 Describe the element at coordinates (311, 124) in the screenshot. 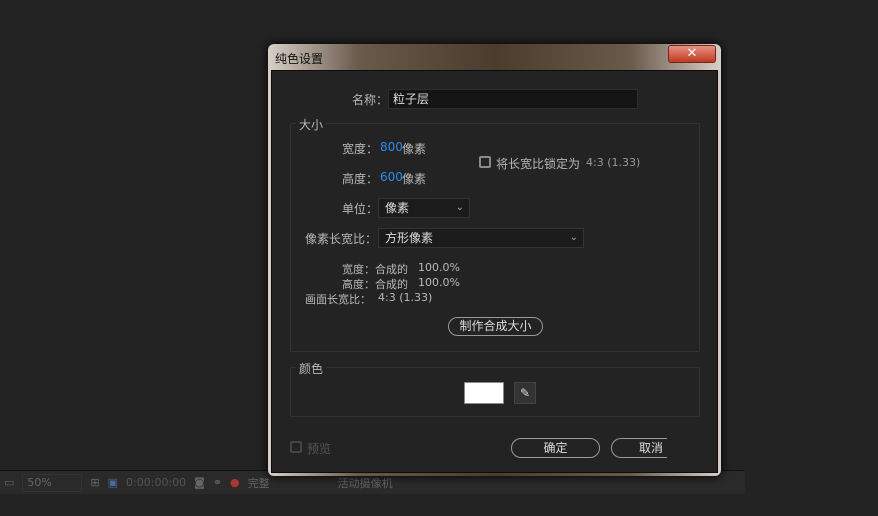

I see `size-group-label: 大小` at that location.